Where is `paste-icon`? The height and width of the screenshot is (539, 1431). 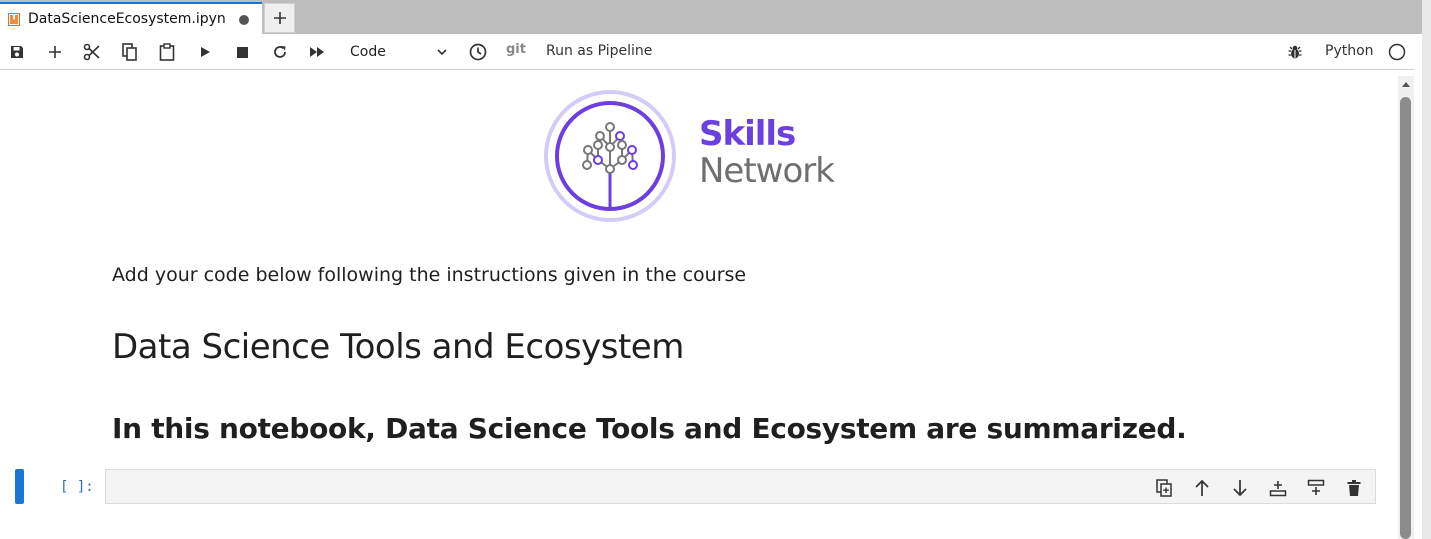 paste-icon is located at coordinates (167, 52).